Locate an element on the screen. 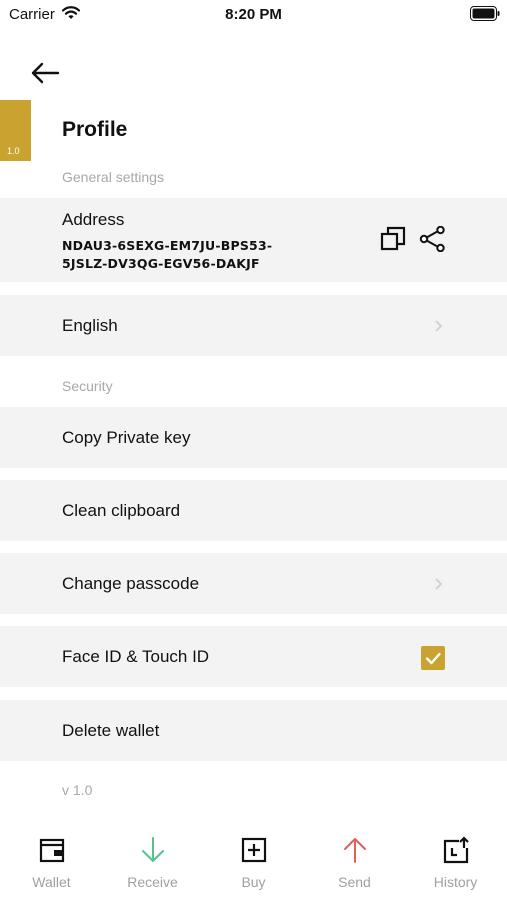  arrow-down-icon is located at coordinates (153, 849).